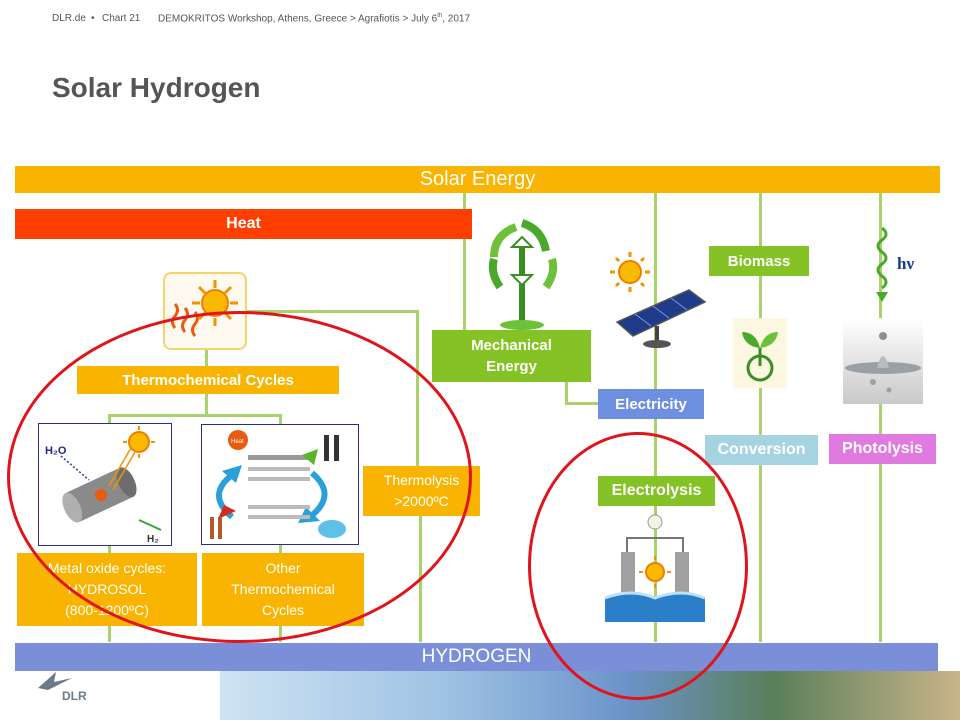  Describe the element at coordinates (69, 18) in the screenshot. I see `header-site: DLR.de` at that location.